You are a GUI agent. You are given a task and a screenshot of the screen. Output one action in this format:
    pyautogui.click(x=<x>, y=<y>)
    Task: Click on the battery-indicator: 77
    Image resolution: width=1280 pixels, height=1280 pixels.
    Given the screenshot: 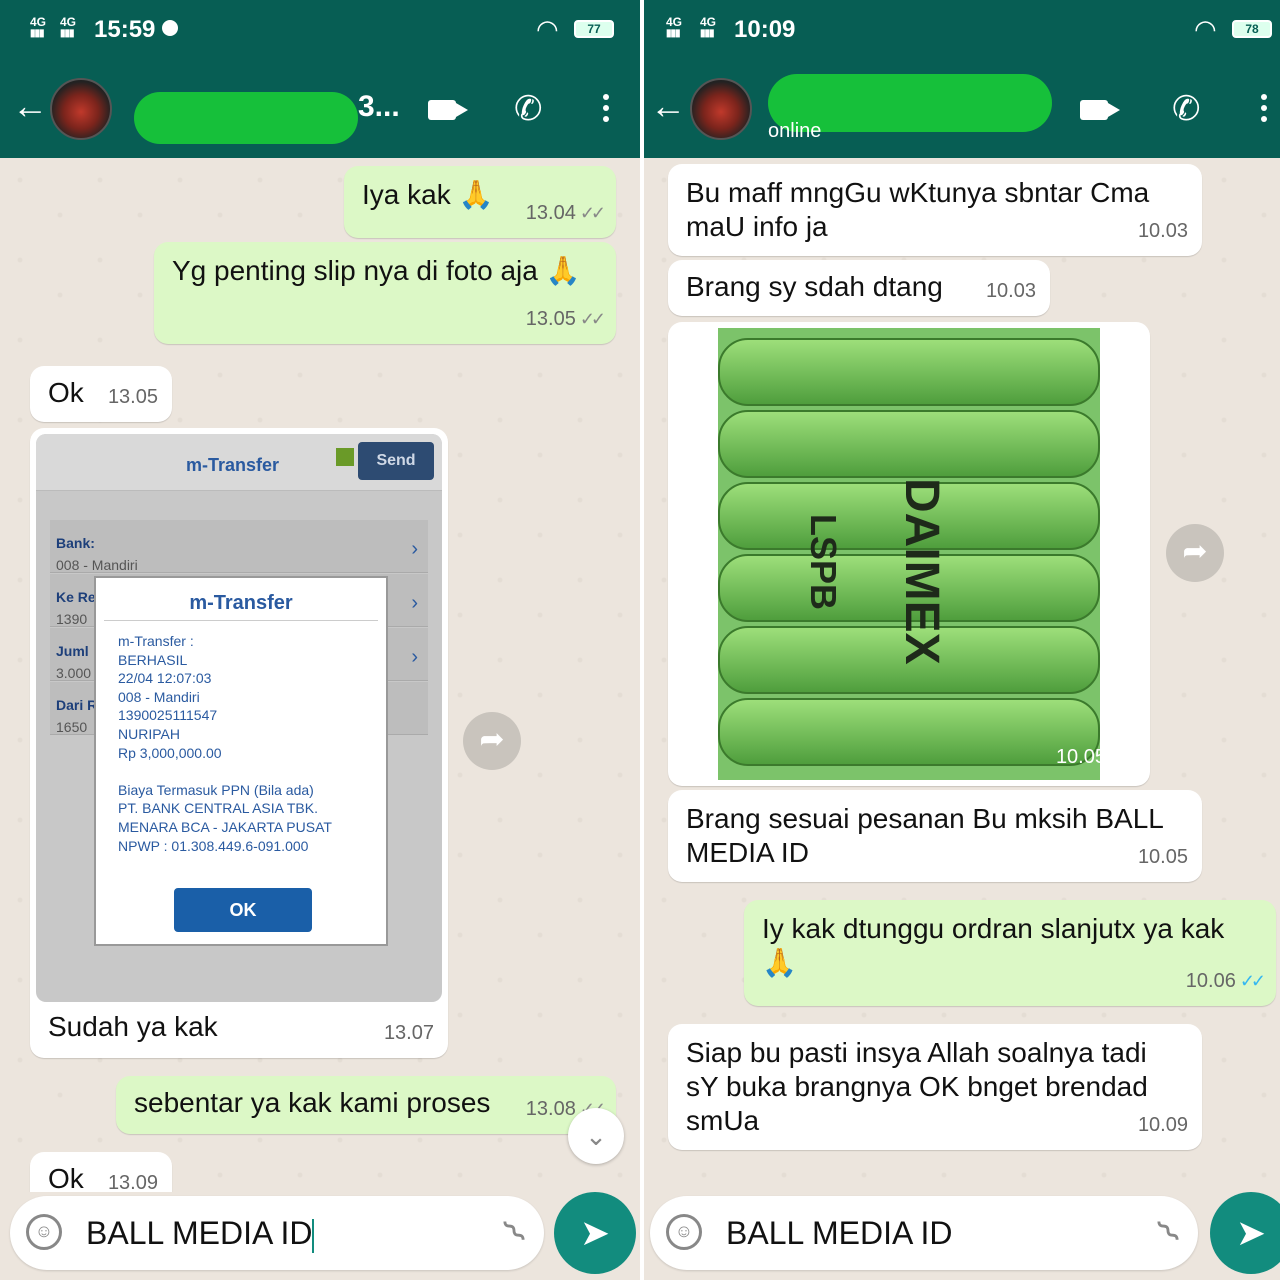 What is the action you would take?
    pyautogui.click(x=594, y=29)
    